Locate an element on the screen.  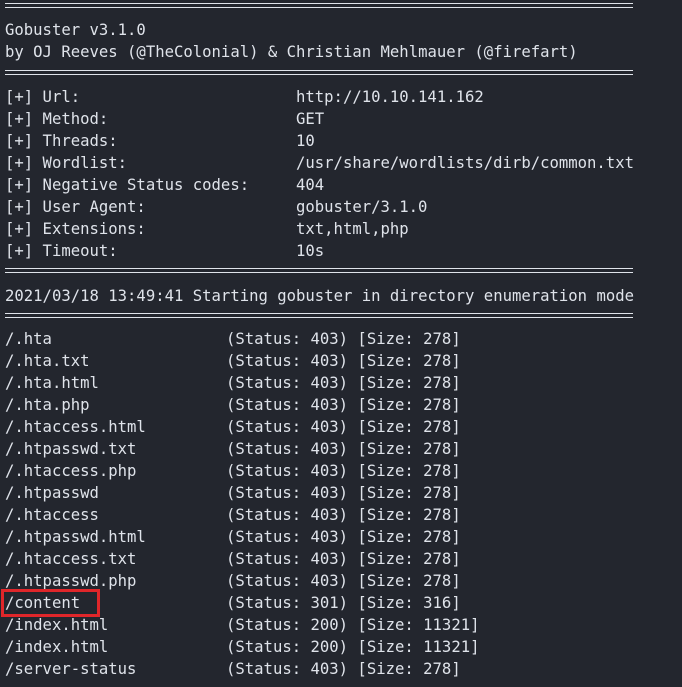
result-line: /.htaccess.html (Status: 403) [Size: 278] is located at coordinates (233, 427).